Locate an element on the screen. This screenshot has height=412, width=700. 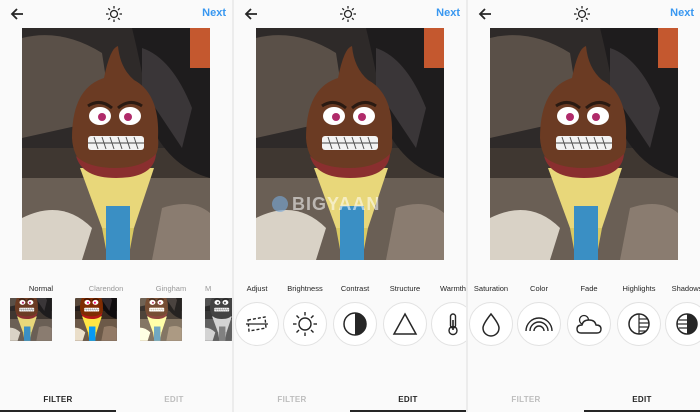
tool-shadows: Shadows is located at coordinates (682, 315).